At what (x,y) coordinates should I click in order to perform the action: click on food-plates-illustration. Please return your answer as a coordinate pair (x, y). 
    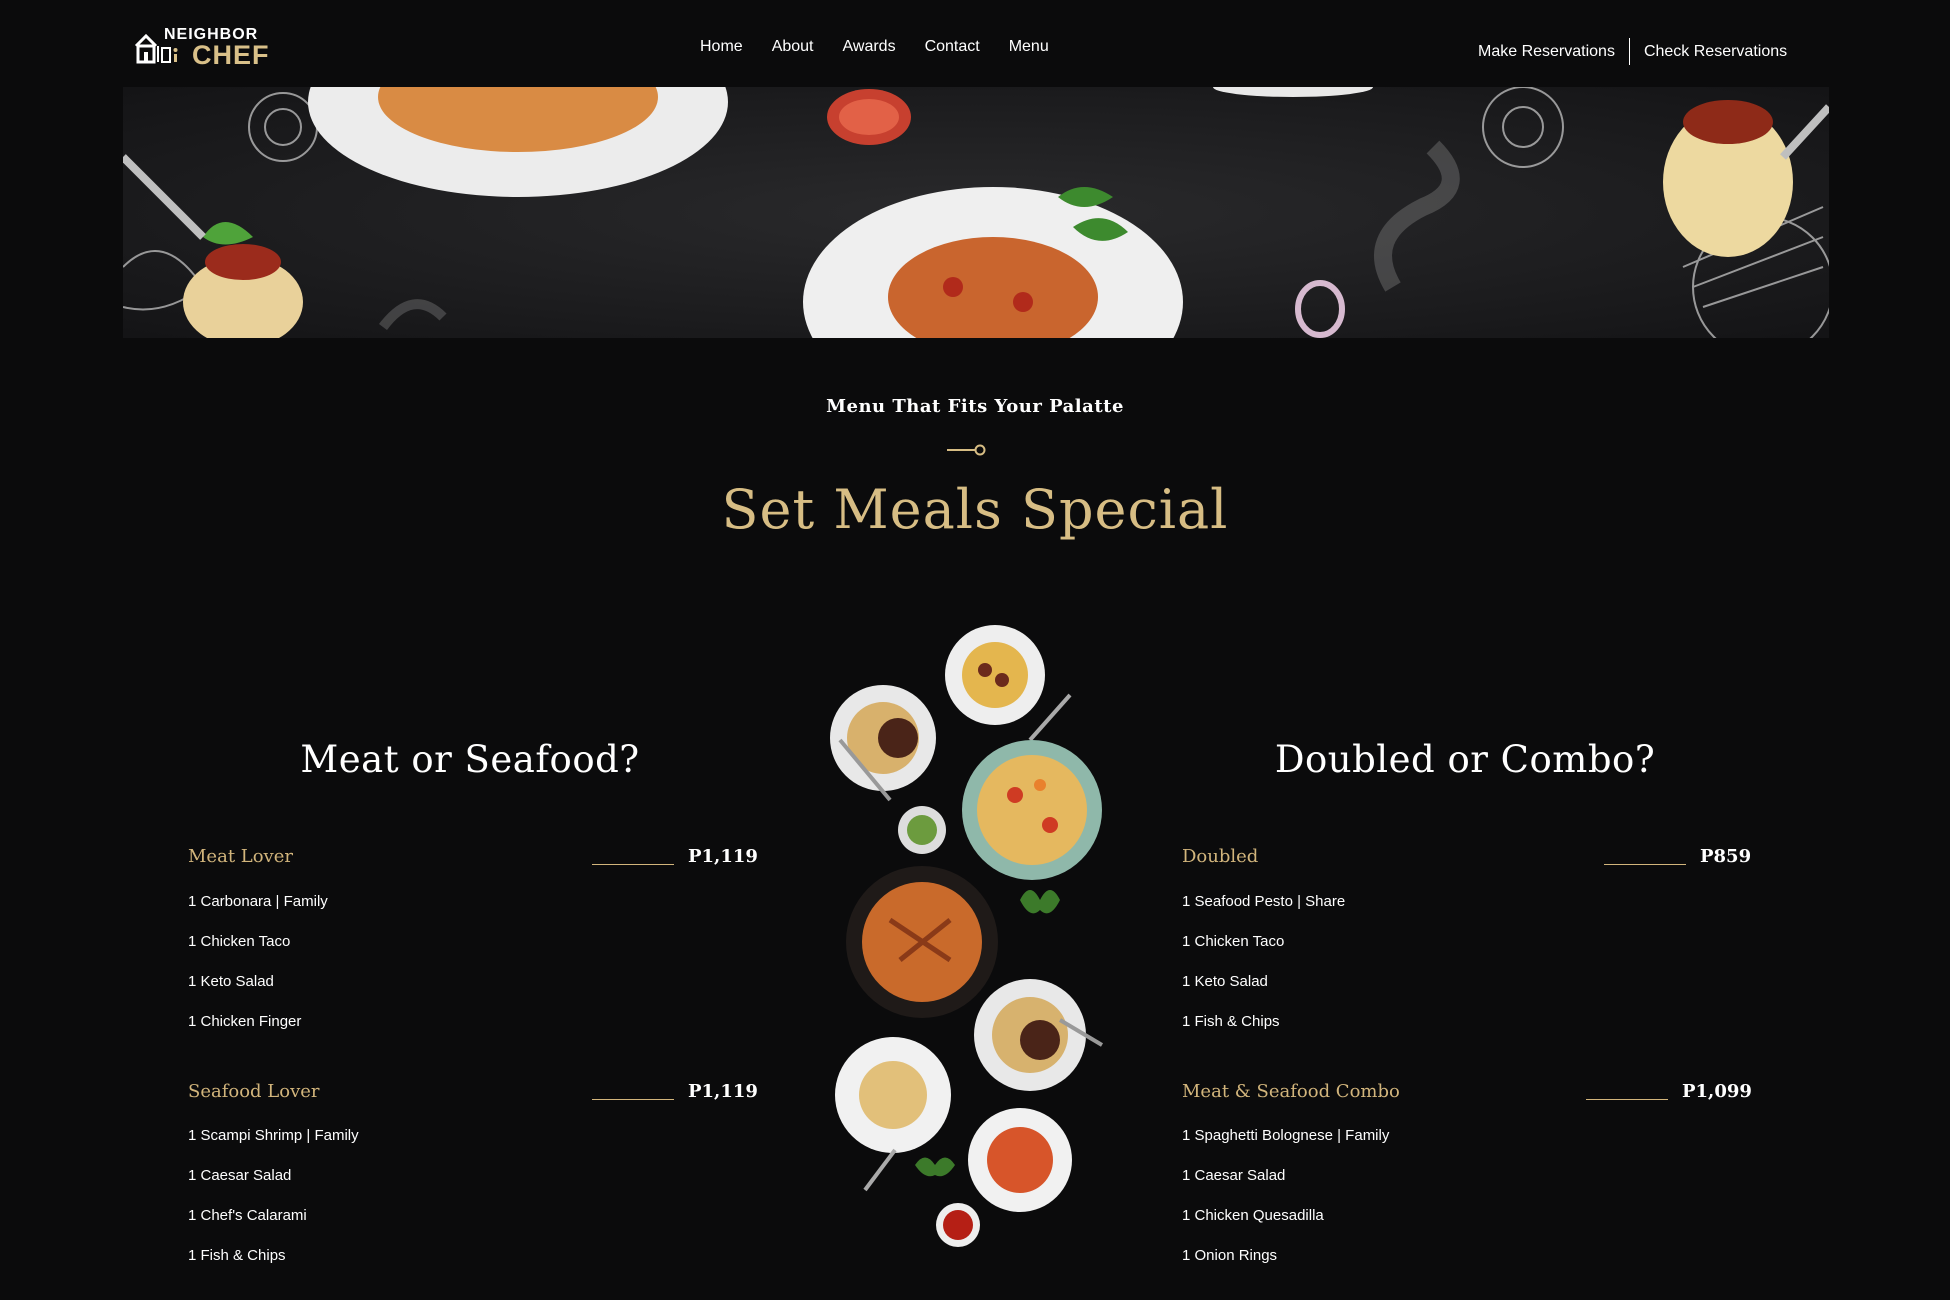
    Looking at the image, I should click on (967, 936).